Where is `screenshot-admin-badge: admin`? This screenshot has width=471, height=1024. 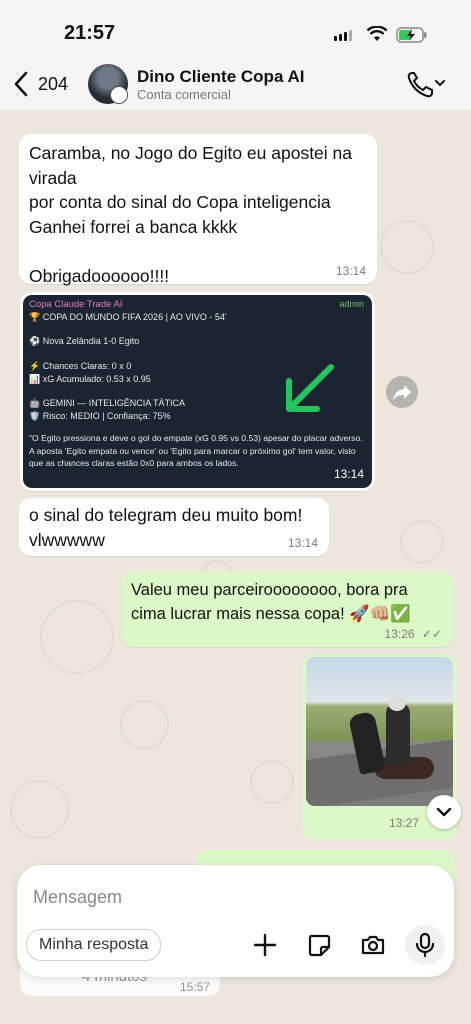
screenshot-admin-badge: admin is located at coordinates (351, 304).